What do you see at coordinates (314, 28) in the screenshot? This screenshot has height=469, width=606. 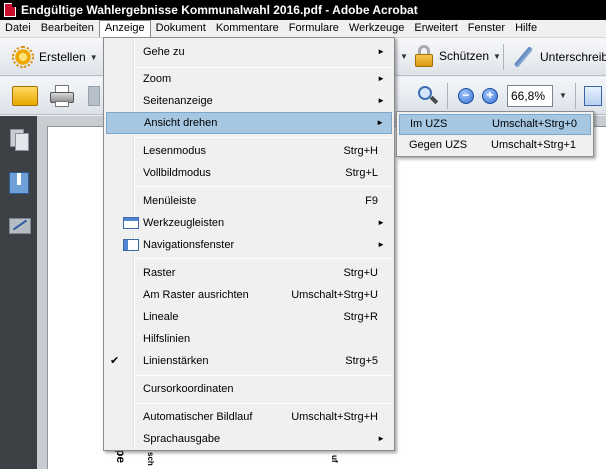 I see `menu-formulare: Formulare` at bounding box center [314, 28].